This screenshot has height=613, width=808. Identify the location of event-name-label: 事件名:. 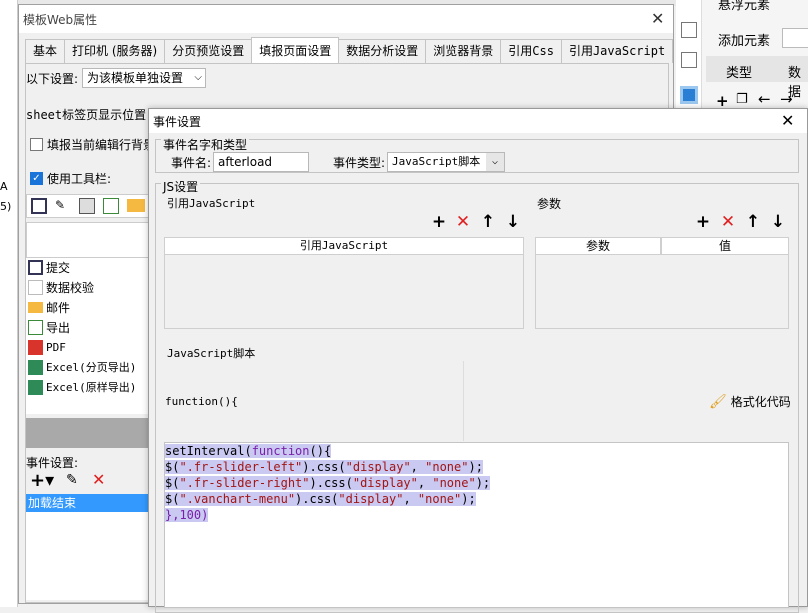
(191, 163).